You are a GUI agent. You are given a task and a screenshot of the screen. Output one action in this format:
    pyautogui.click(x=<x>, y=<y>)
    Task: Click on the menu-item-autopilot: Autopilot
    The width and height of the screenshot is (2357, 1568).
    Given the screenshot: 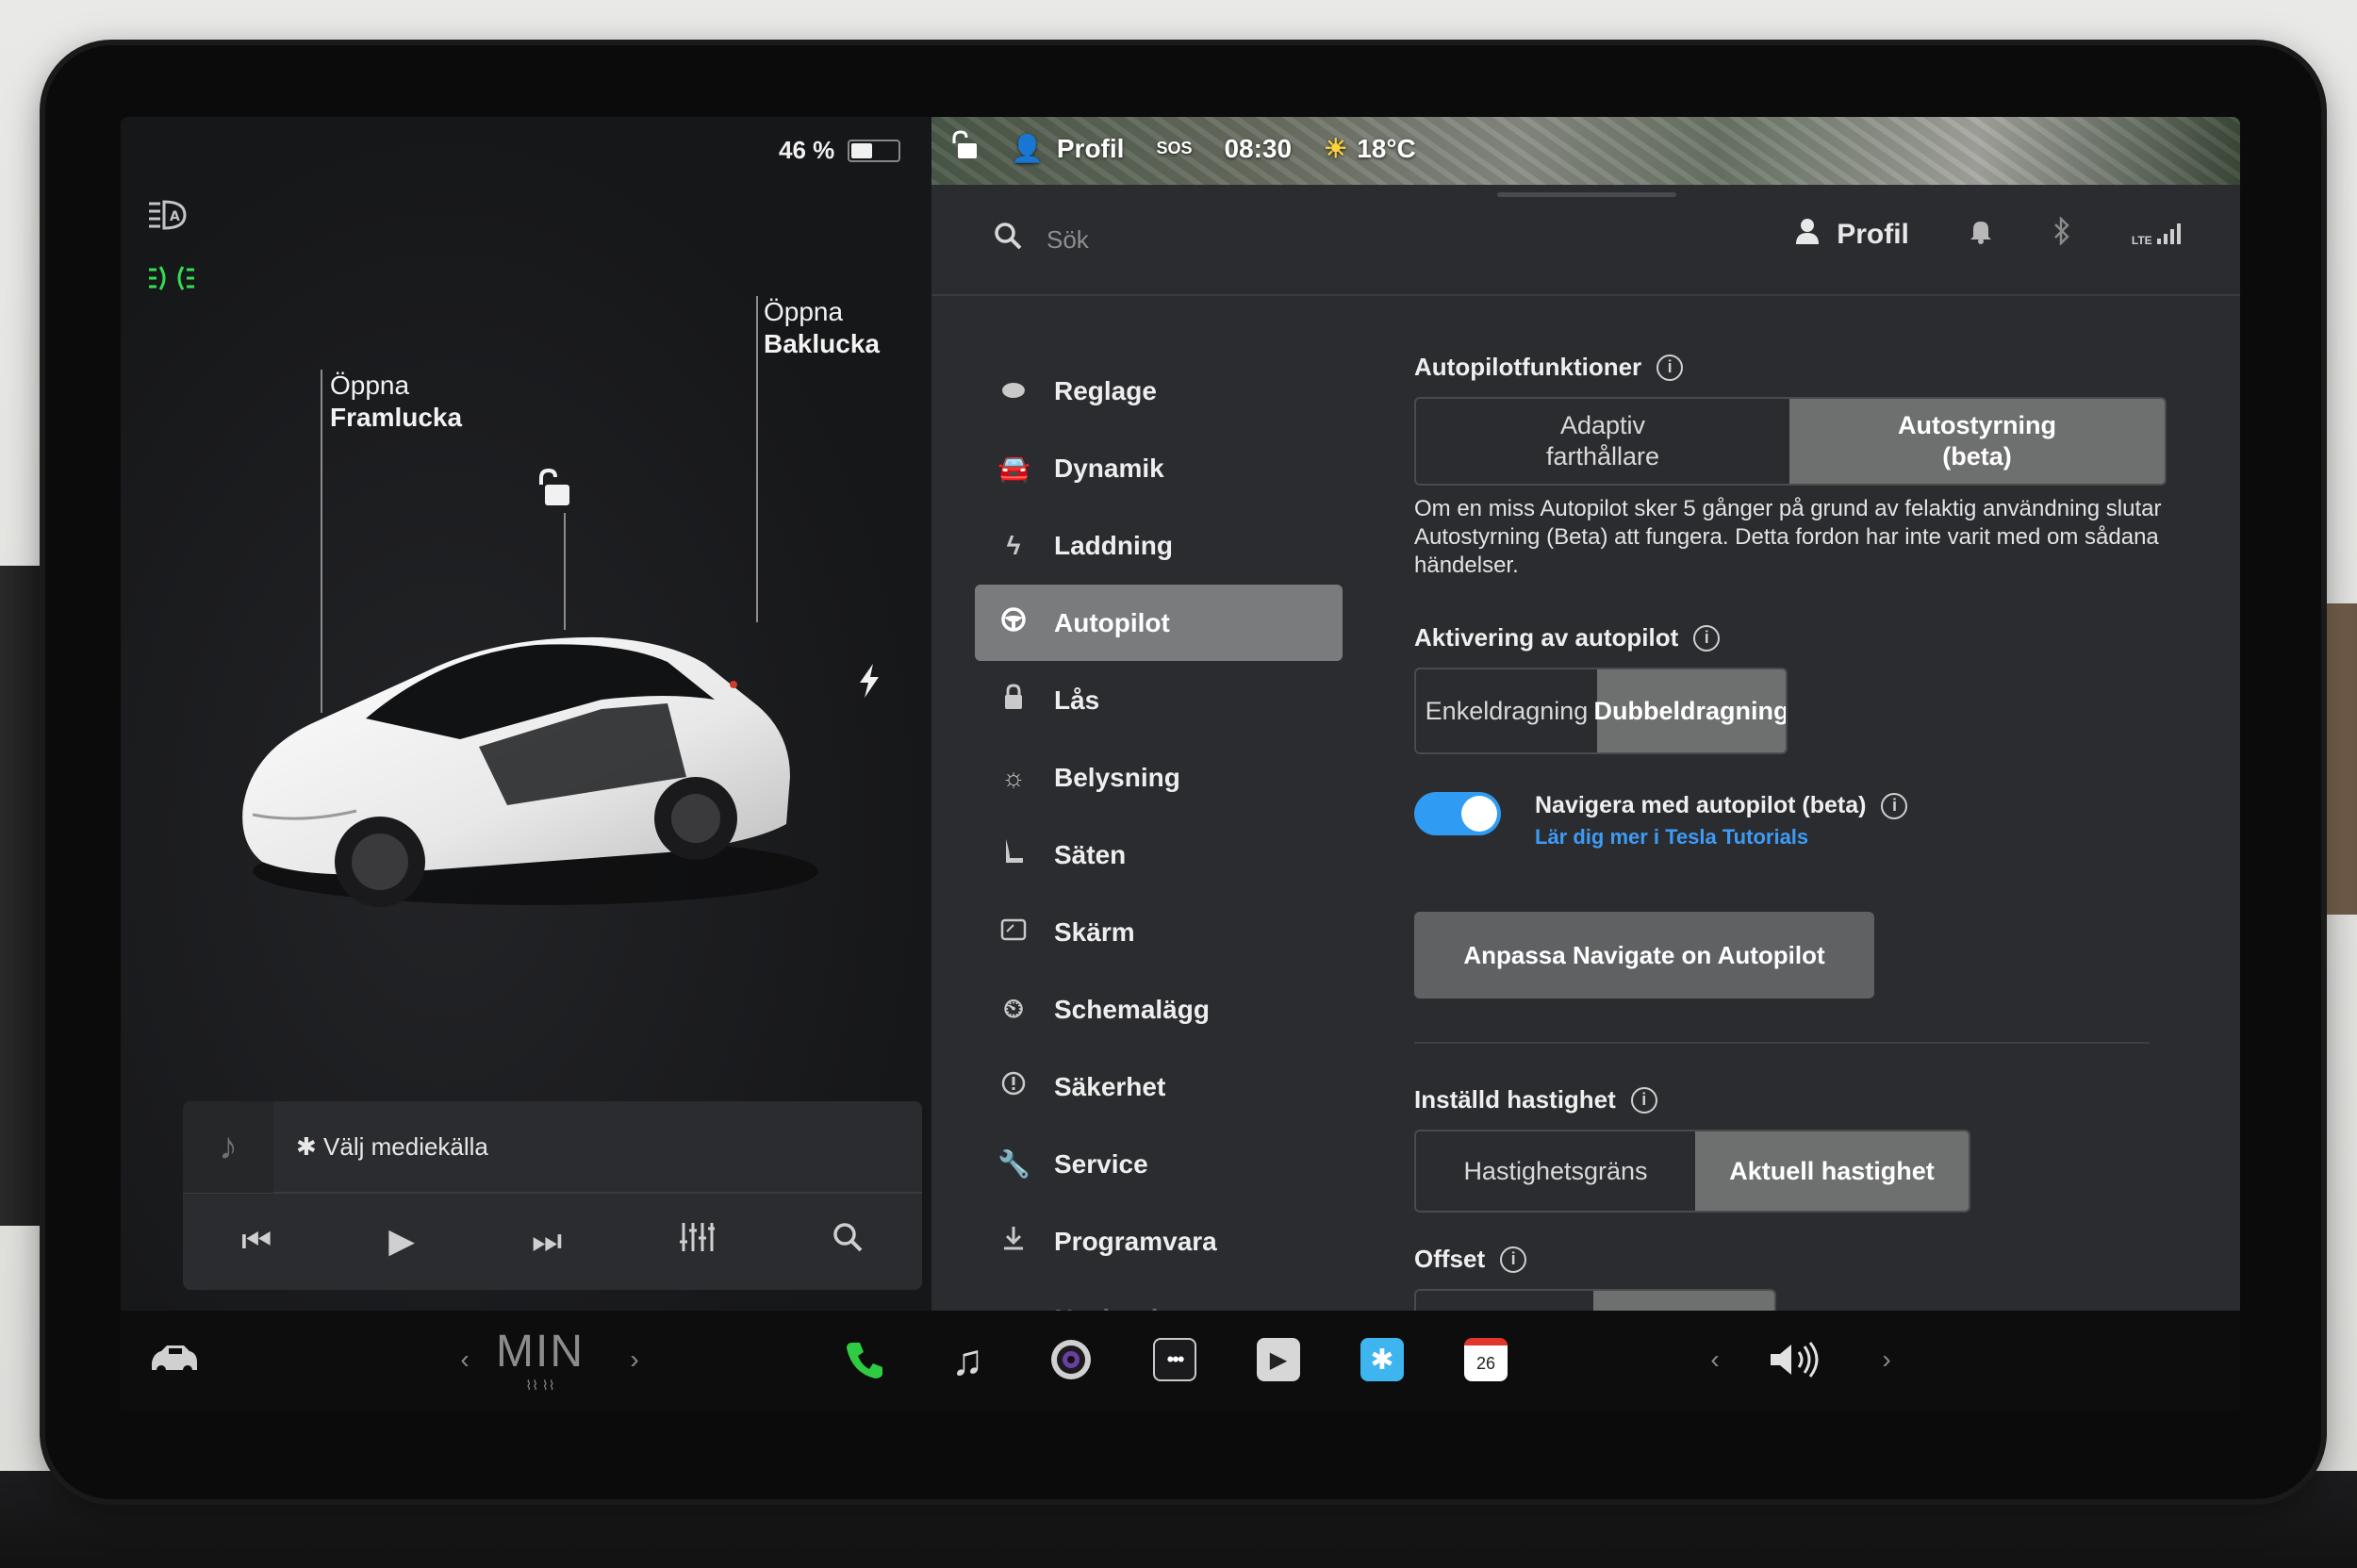 What is the action you would take?
    pyautogui.click(x=1159, y=623)
    